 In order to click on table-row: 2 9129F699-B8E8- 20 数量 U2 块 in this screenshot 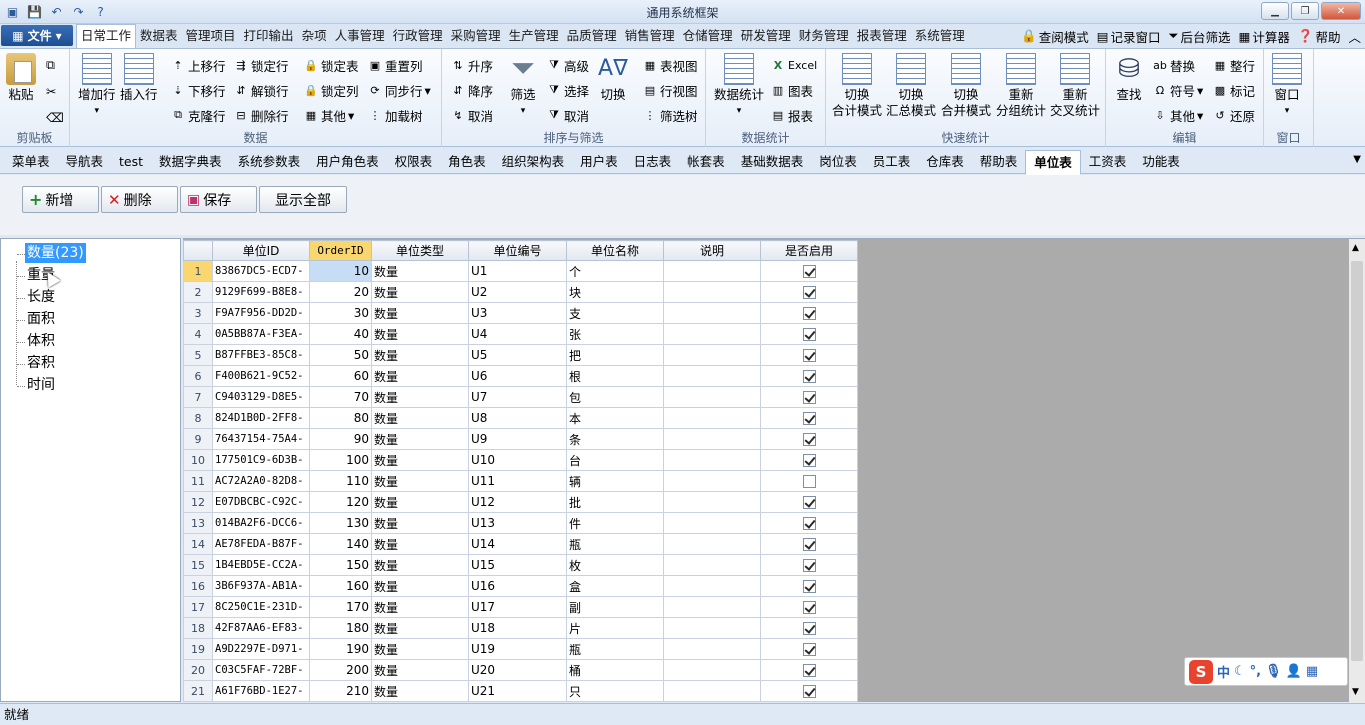, I will do `click(520, 292)`.